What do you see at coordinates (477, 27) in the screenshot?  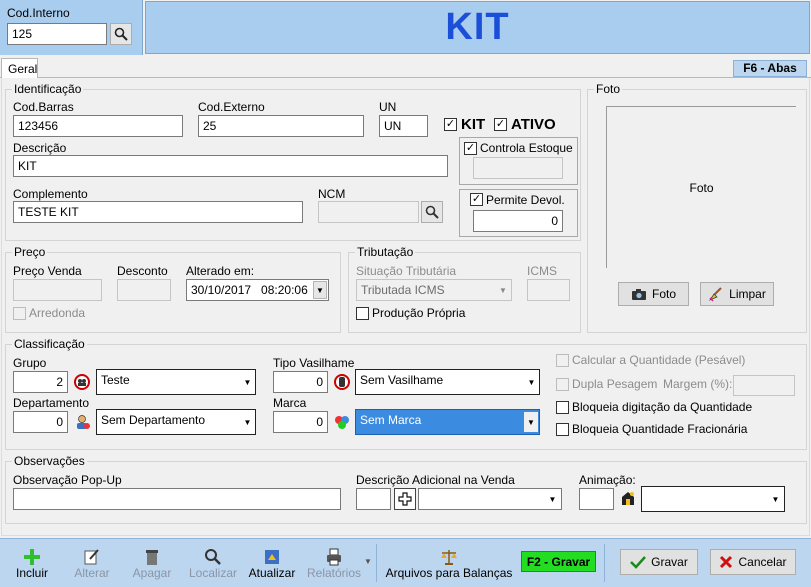 I see `page-title: KIT` at bounding box center [477, 27].